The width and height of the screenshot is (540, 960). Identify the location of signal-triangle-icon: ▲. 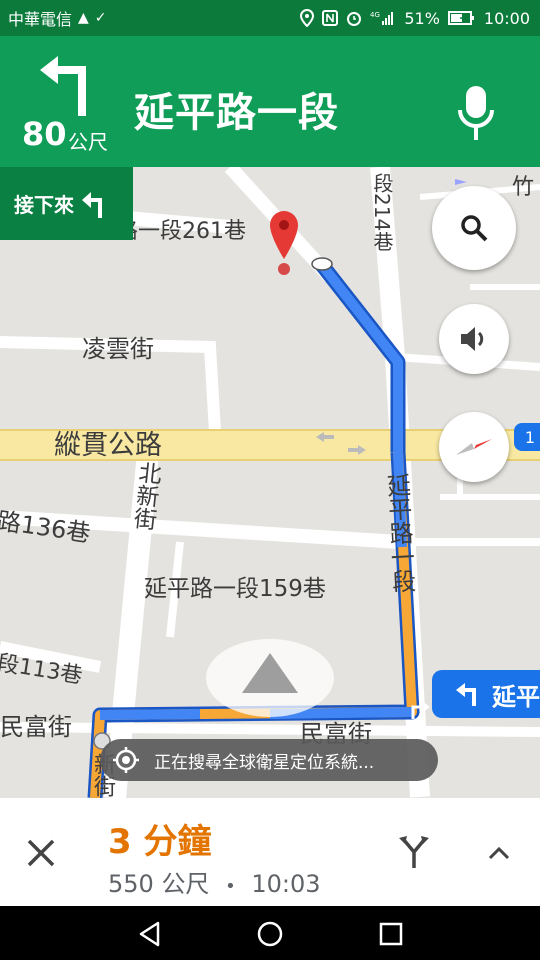
(83, 18).